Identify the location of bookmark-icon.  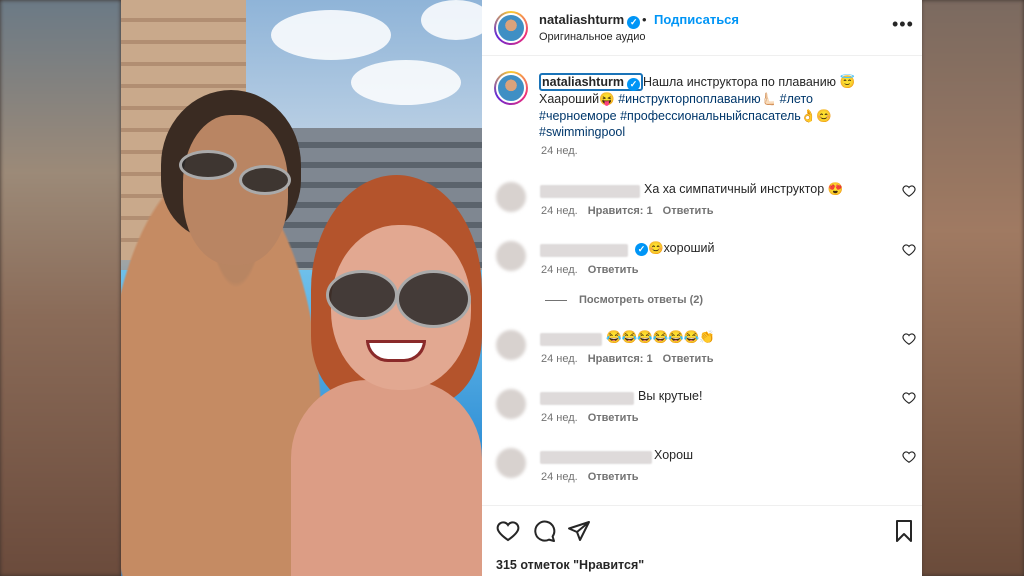
(904, 531).